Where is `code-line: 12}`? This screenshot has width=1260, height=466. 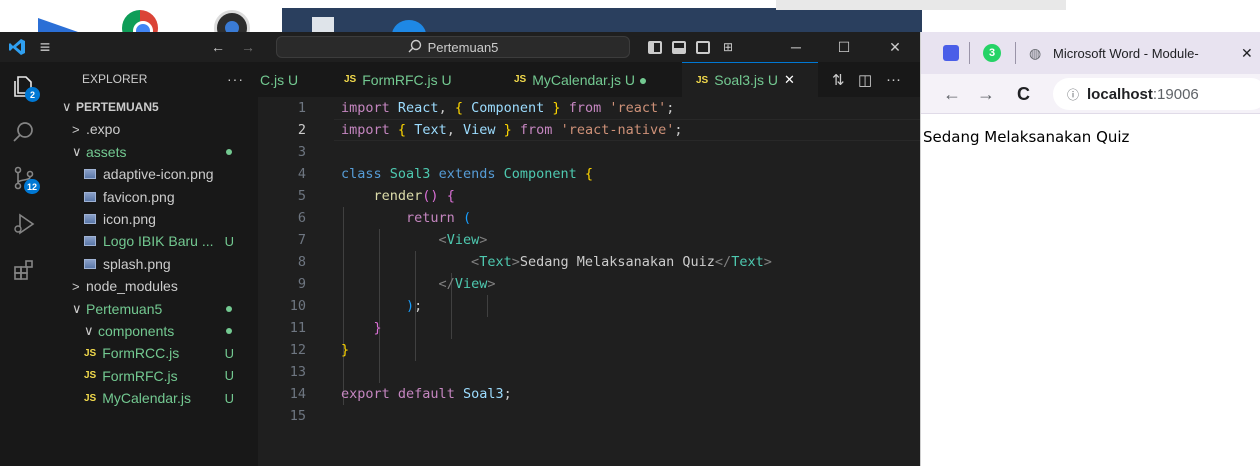
code-line: 12} is located at coordinates (589, 350).